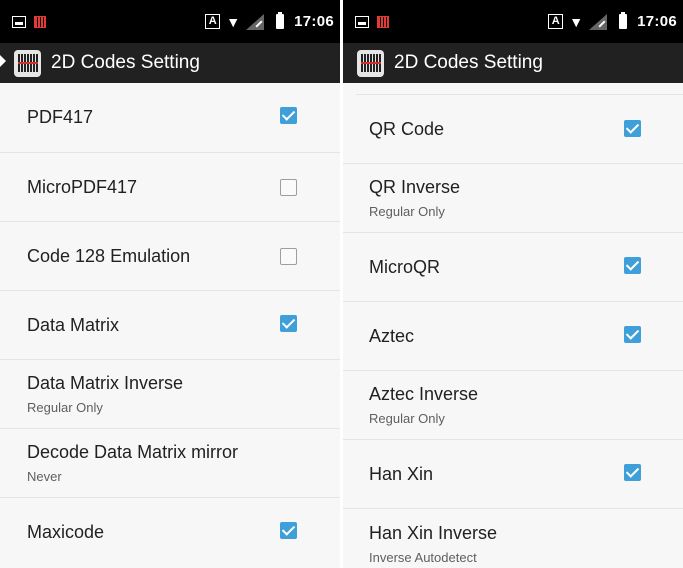  Describe the element at coordinates (423, 557) in the screenshot. I see `list-item-summary: Inverse Autodetect` at that location.